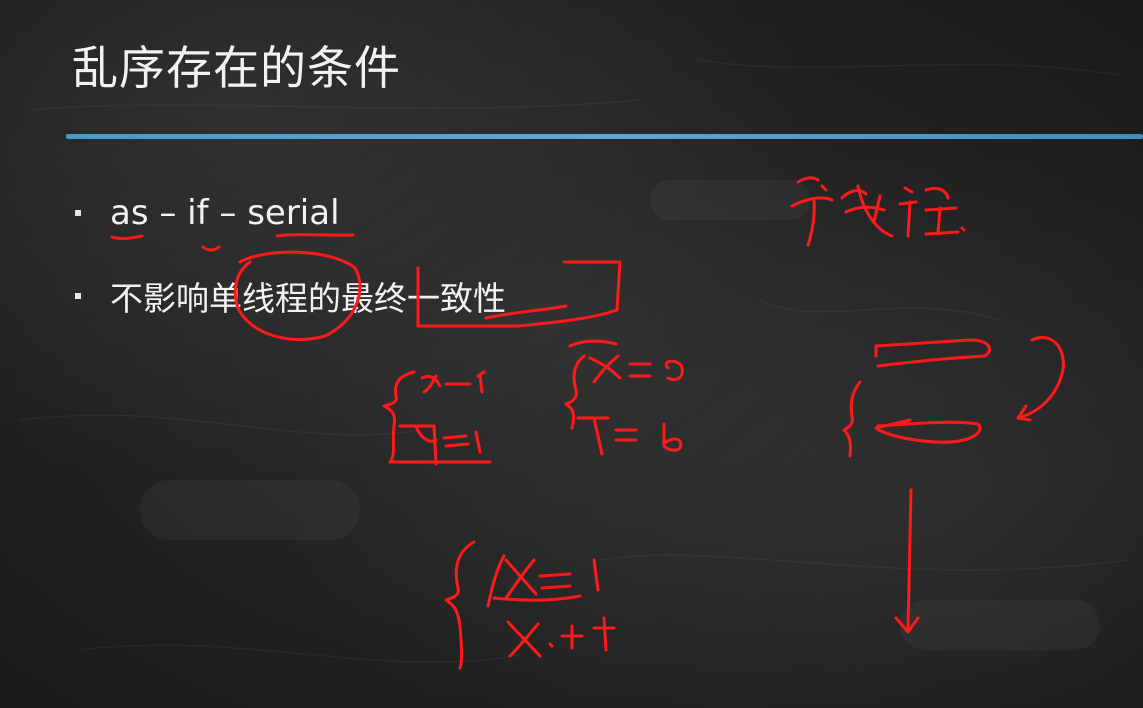  I want to click on bullet-item-as-if-serial: as – if – serial, so click(207, 213).